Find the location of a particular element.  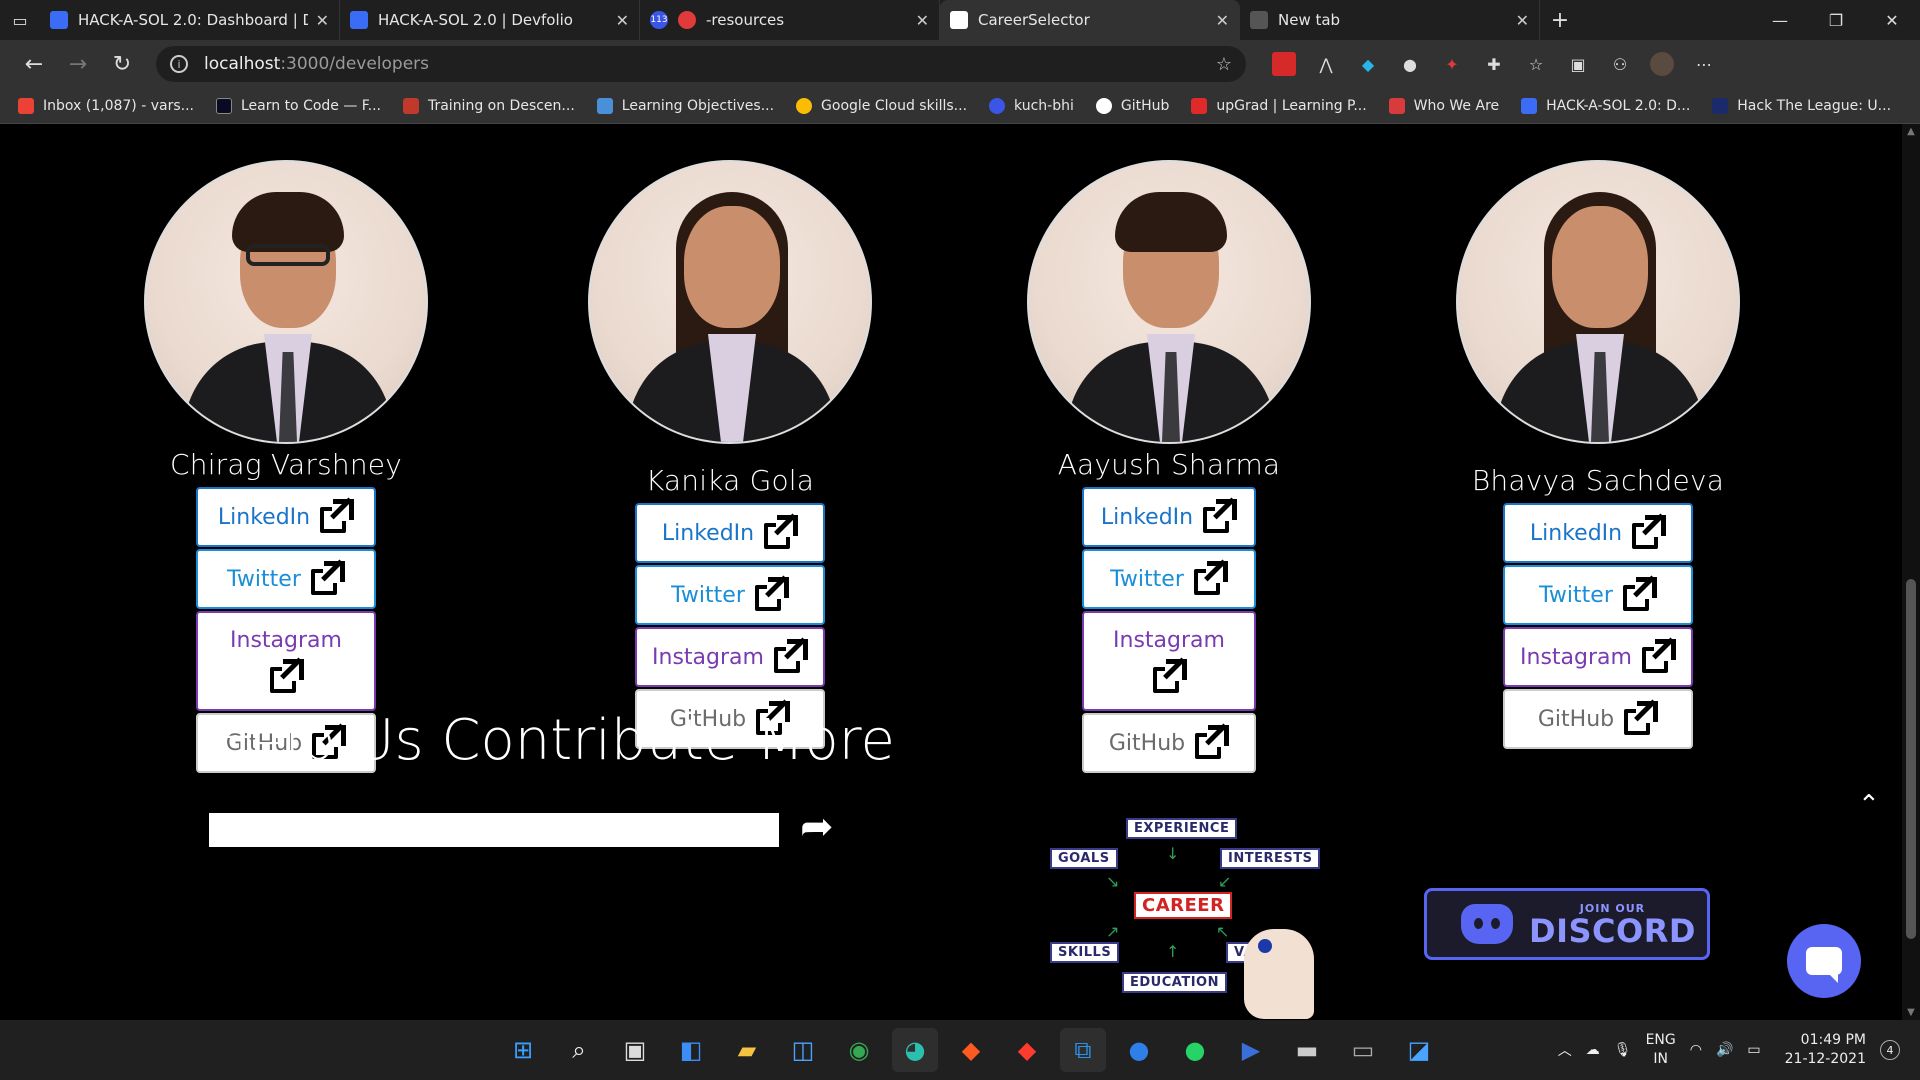

new-tab-button: + is located at coordinates (1560, 20).